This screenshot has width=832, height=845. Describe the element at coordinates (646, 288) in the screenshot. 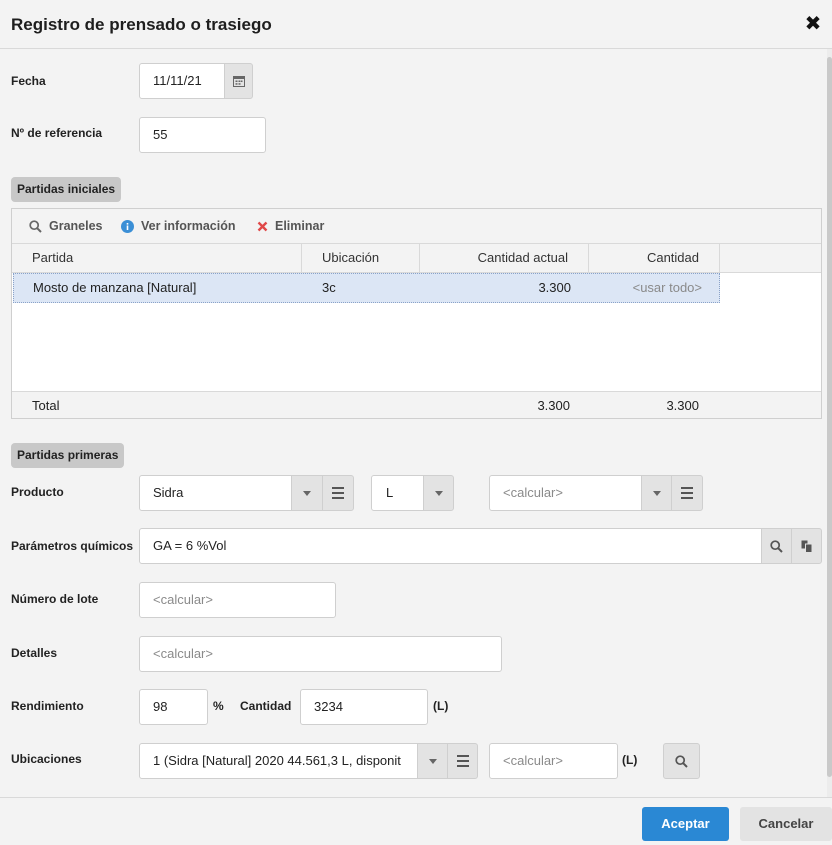

I see `cell-cantidad: <usar todo>` at that location.